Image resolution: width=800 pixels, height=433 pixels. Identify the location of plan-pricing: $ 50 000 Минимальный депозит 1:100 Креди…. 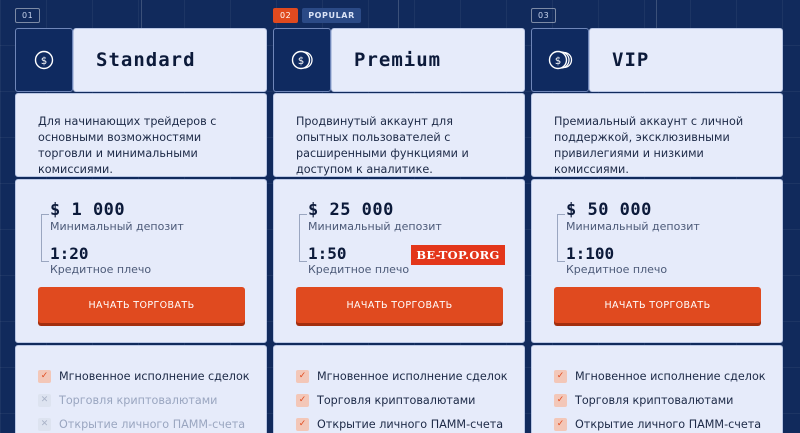
(657, 261).